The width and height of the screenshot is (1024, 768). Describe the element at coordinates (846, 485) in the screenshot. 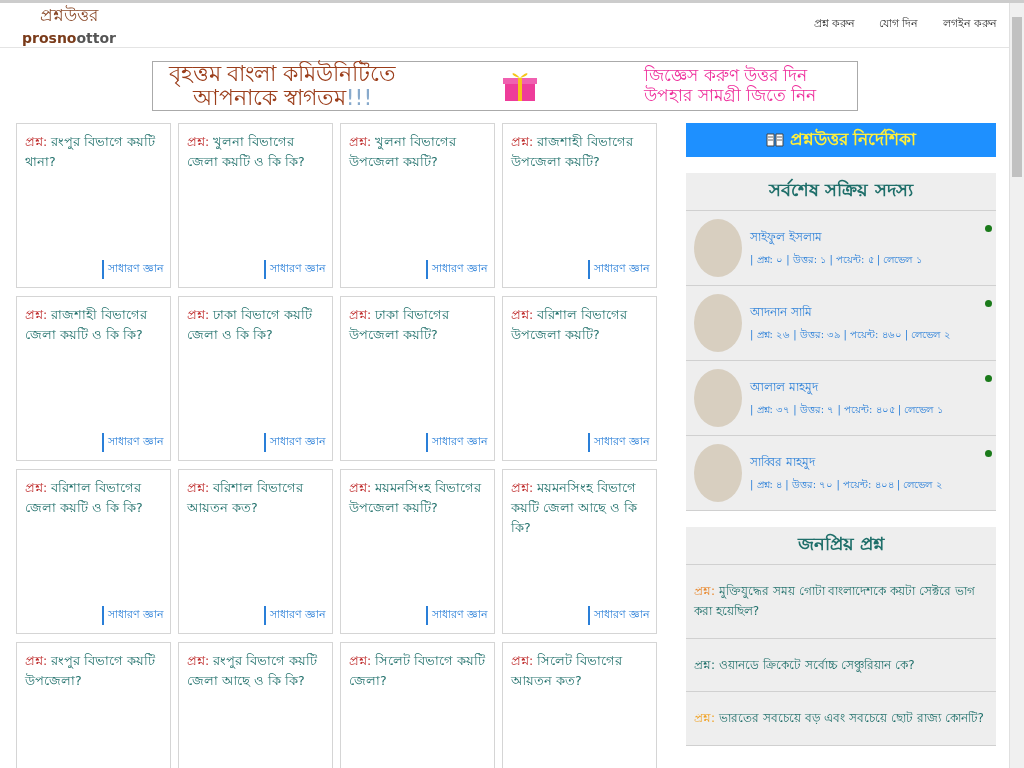

I see `member-stats: | প্রশ্ন: ৪ | উত্তর: ৭০ | পয়েন্ট: ৪০৪ | লেভেল ২` at that location.